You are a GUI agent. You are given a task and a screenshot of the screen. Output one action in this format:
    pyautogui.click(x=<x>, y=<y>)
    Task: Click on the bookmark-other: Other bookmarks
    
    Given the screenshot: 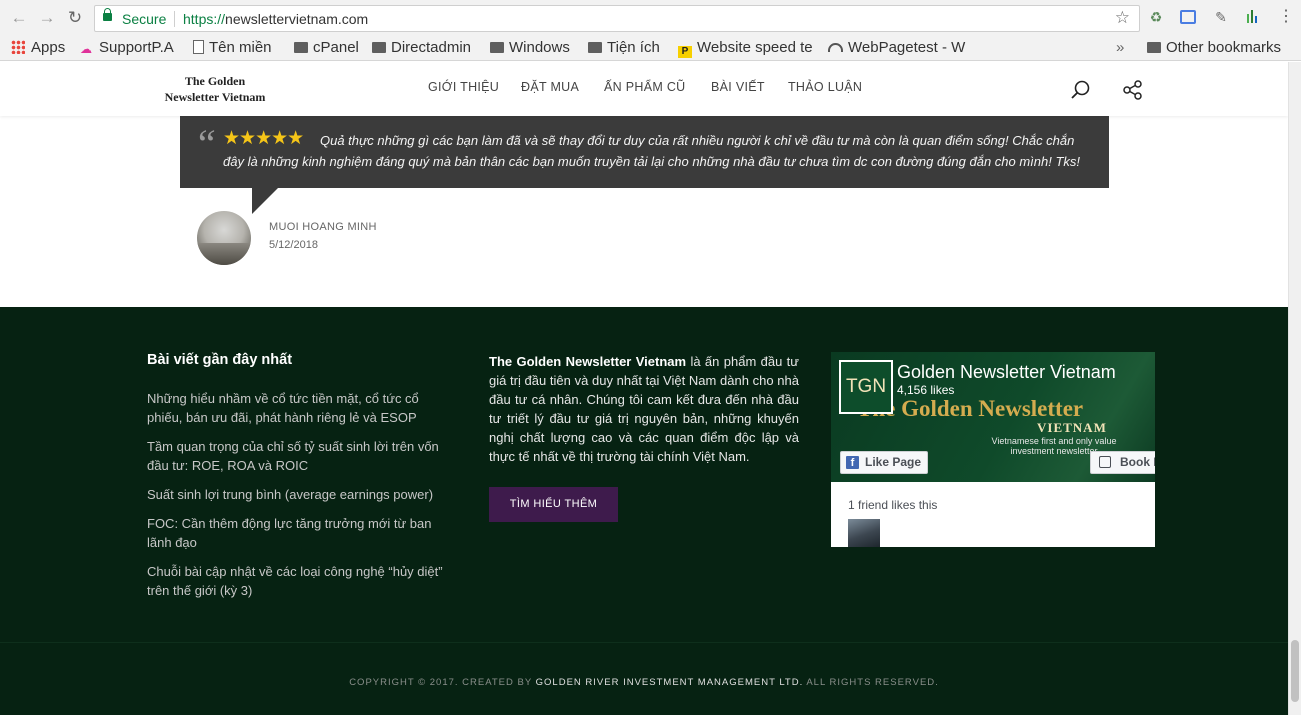 What is the action you would take?
    pyautogui.click(x=1214, y=48)
    